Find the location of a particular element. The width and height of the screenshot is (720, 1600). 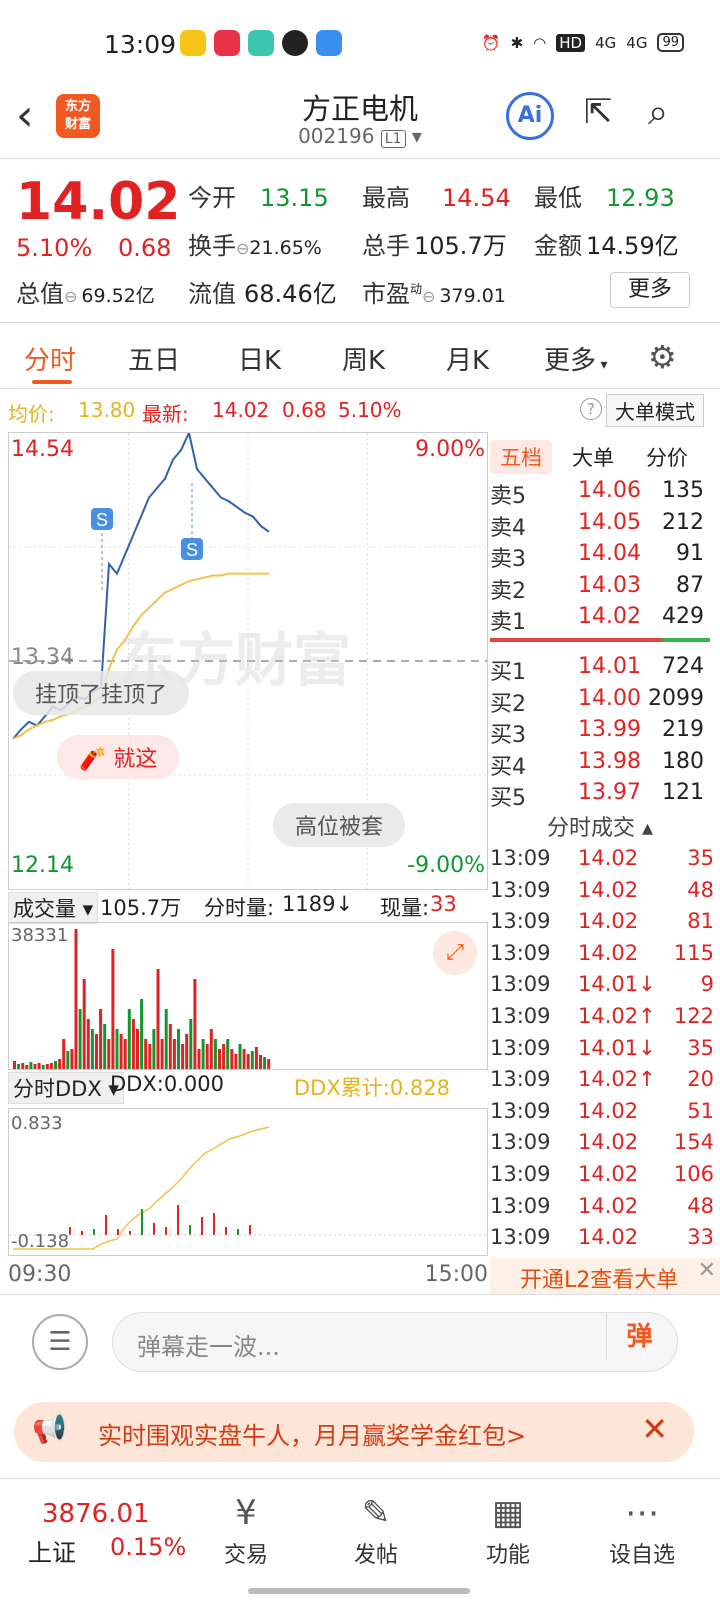

tab-monthly-k: 月K is located at coordinates (467, 358).